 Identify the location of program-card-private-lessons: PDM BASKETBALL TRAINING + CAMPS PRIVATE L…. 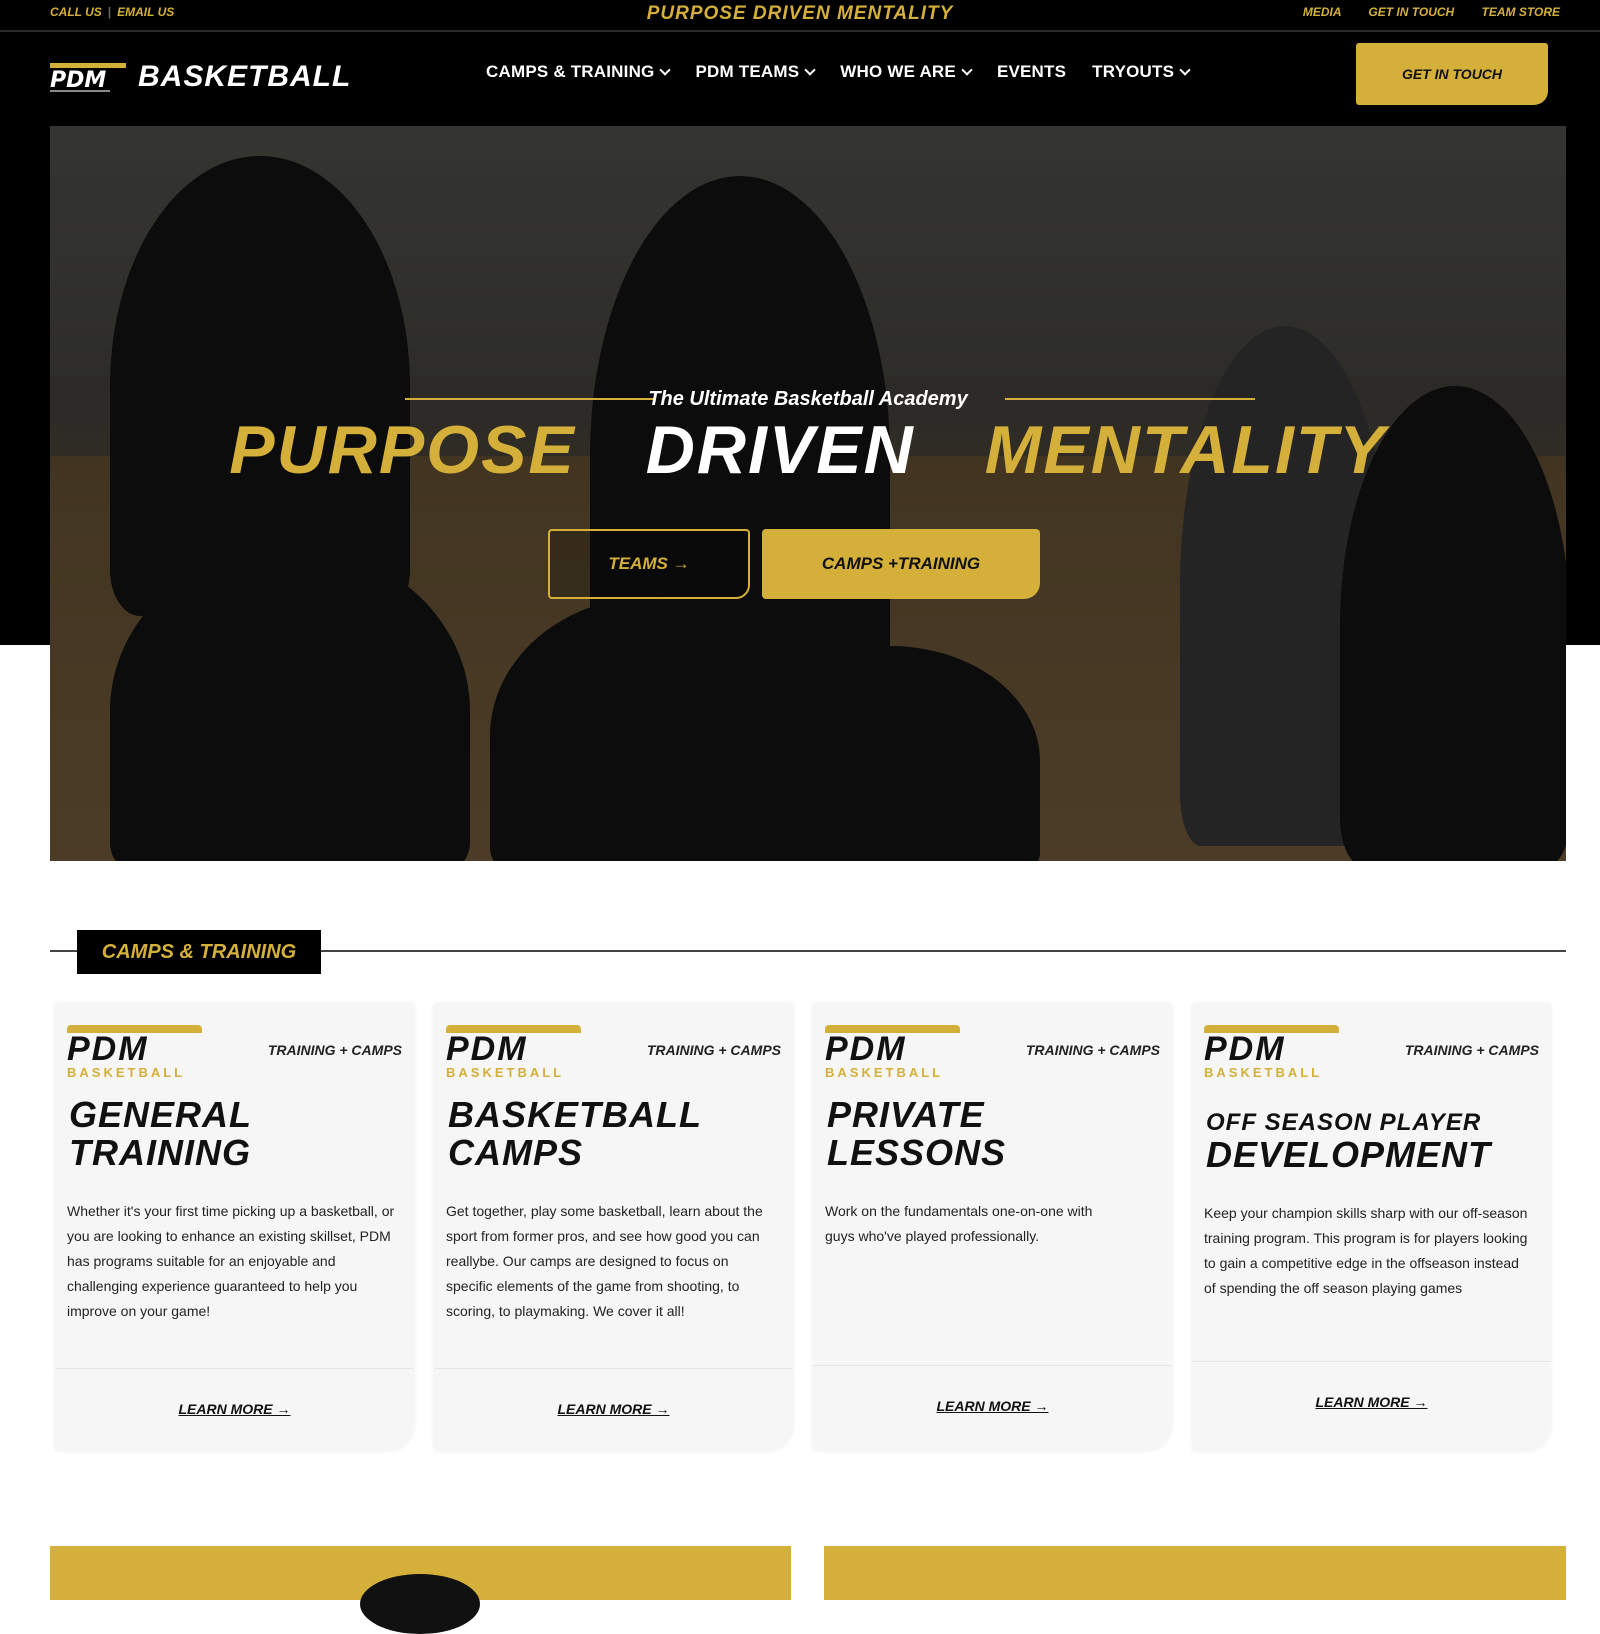
(992, 1227).